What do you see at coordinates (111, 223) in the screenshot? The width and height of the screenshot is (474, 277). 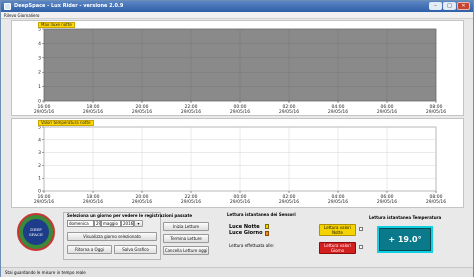 I see `date-picker-month: maggio` at bounding box center [111, 223].